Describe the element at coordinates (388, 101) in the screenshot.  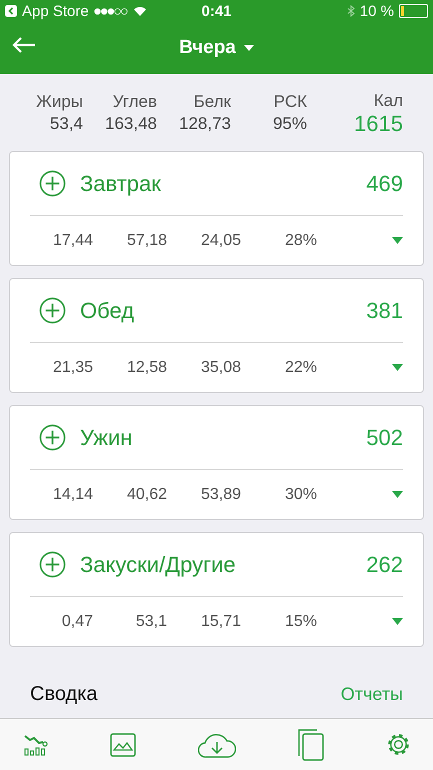
I see `calories-label: Кал` at that location.